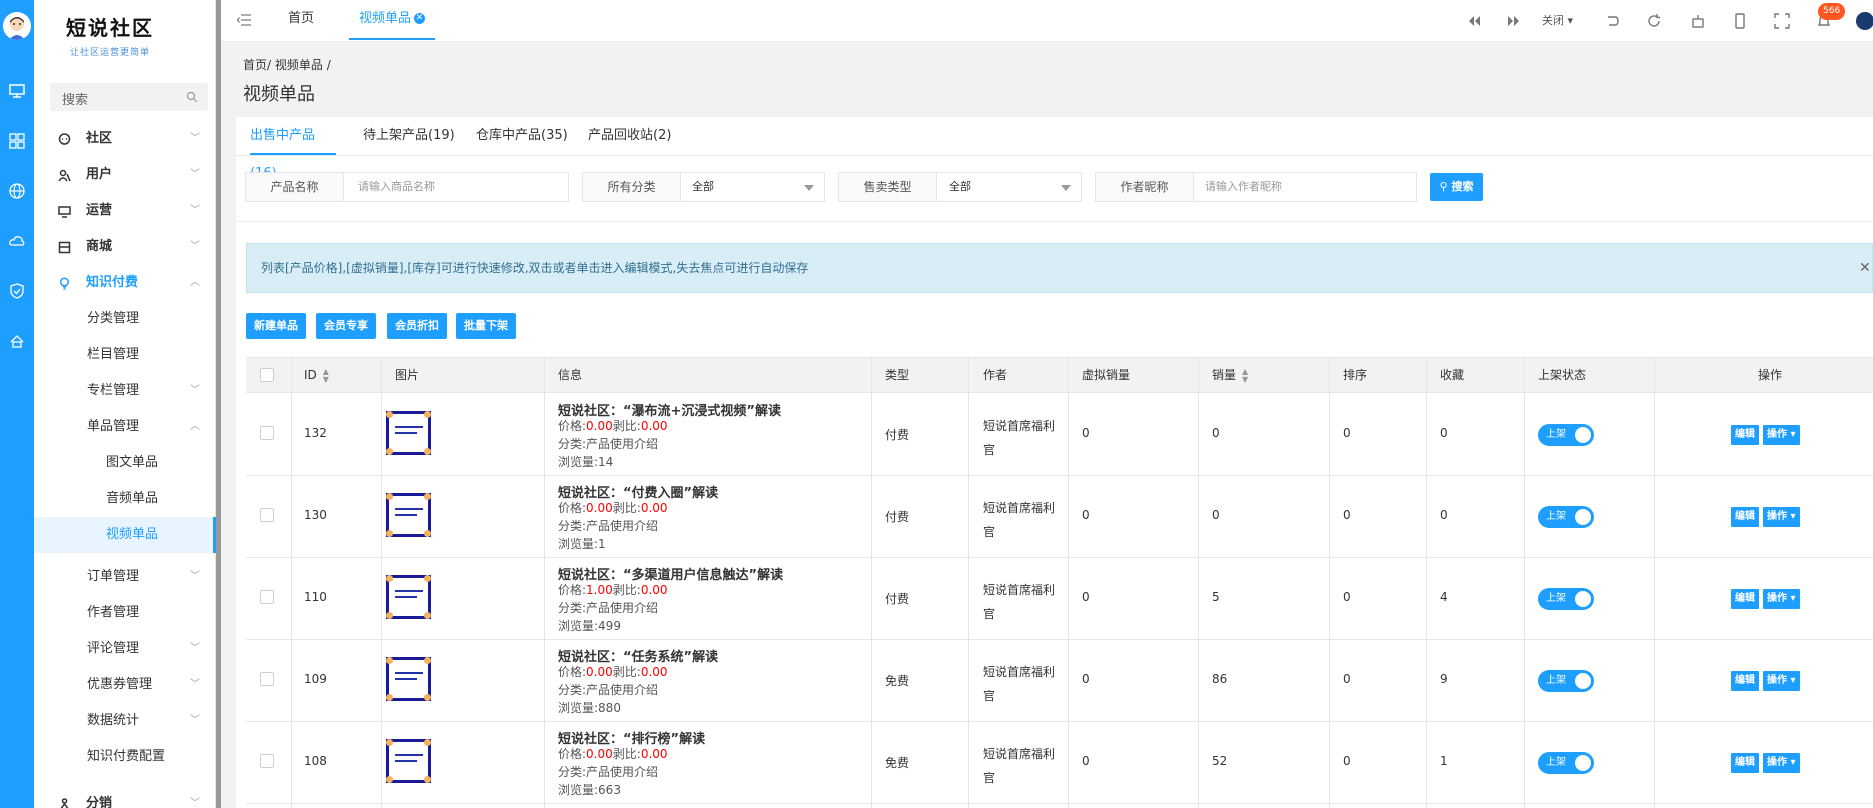 The height and width of the screenshot is (808, 1873). What do you see at coordinates (125, 797) in the screenshot?
I see `sidebar-item-distribution: 分销 ﹀` at bounding box center [125, 797].